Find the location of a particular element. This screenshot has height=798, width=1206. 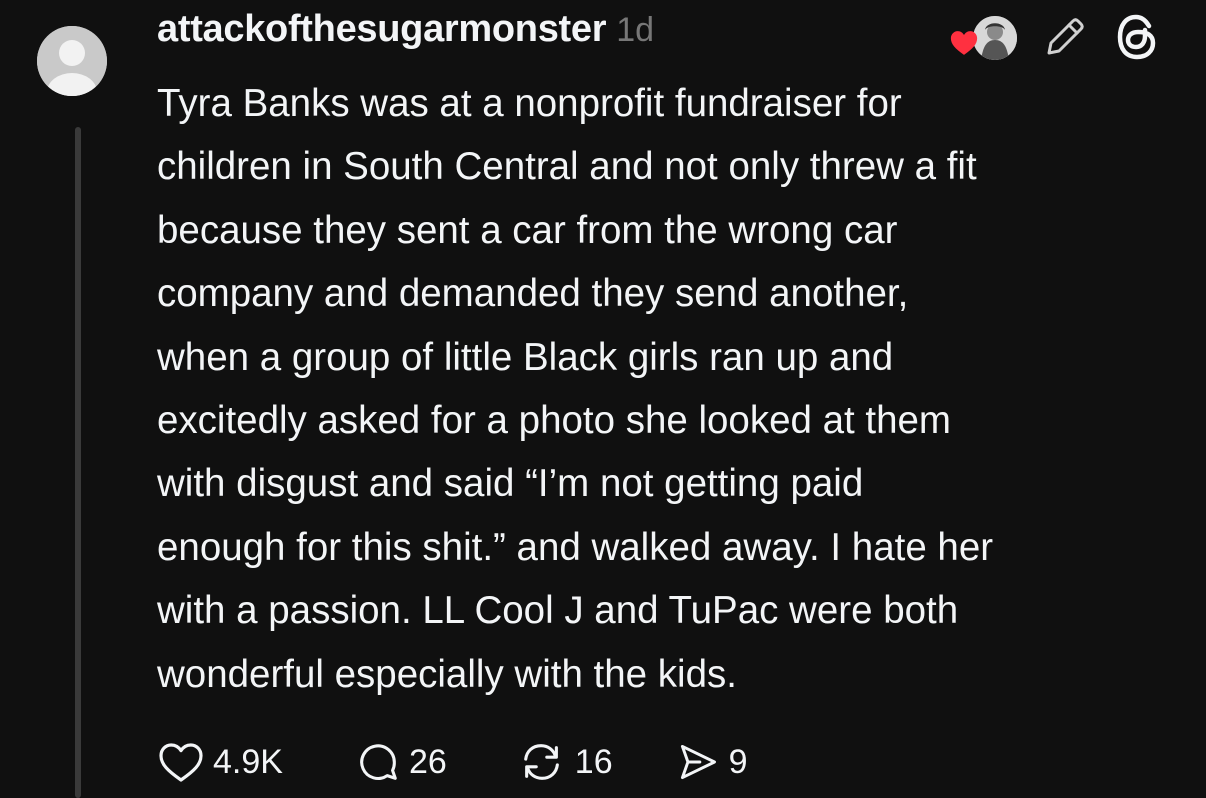

repost-button: 16 is located at coordinates (565, 762).